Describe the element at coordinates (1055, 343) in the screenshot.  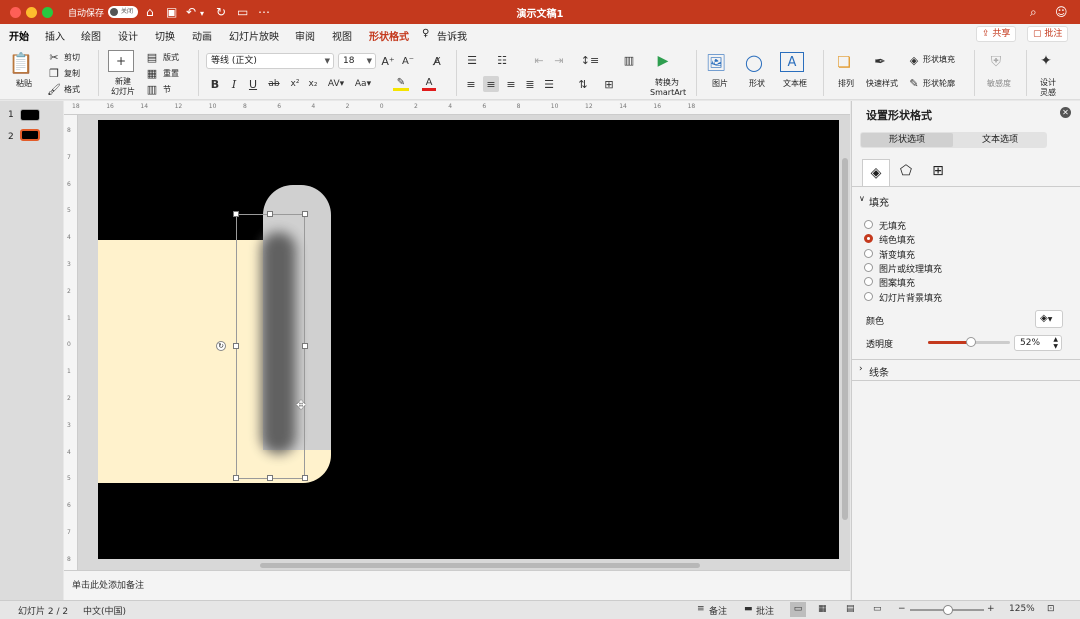
I see `stepper-icon: ▲ ▼` at that location.